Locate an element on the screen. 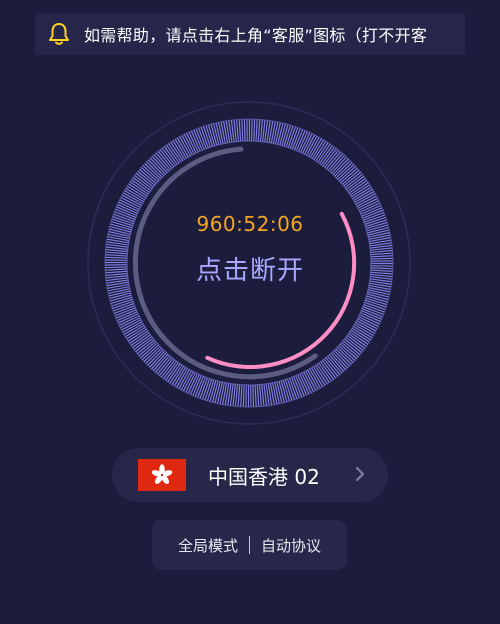 This screenshot has height=624, width=500. auto-protocol-label: 自动协议 is located at coordinates (291, 545).